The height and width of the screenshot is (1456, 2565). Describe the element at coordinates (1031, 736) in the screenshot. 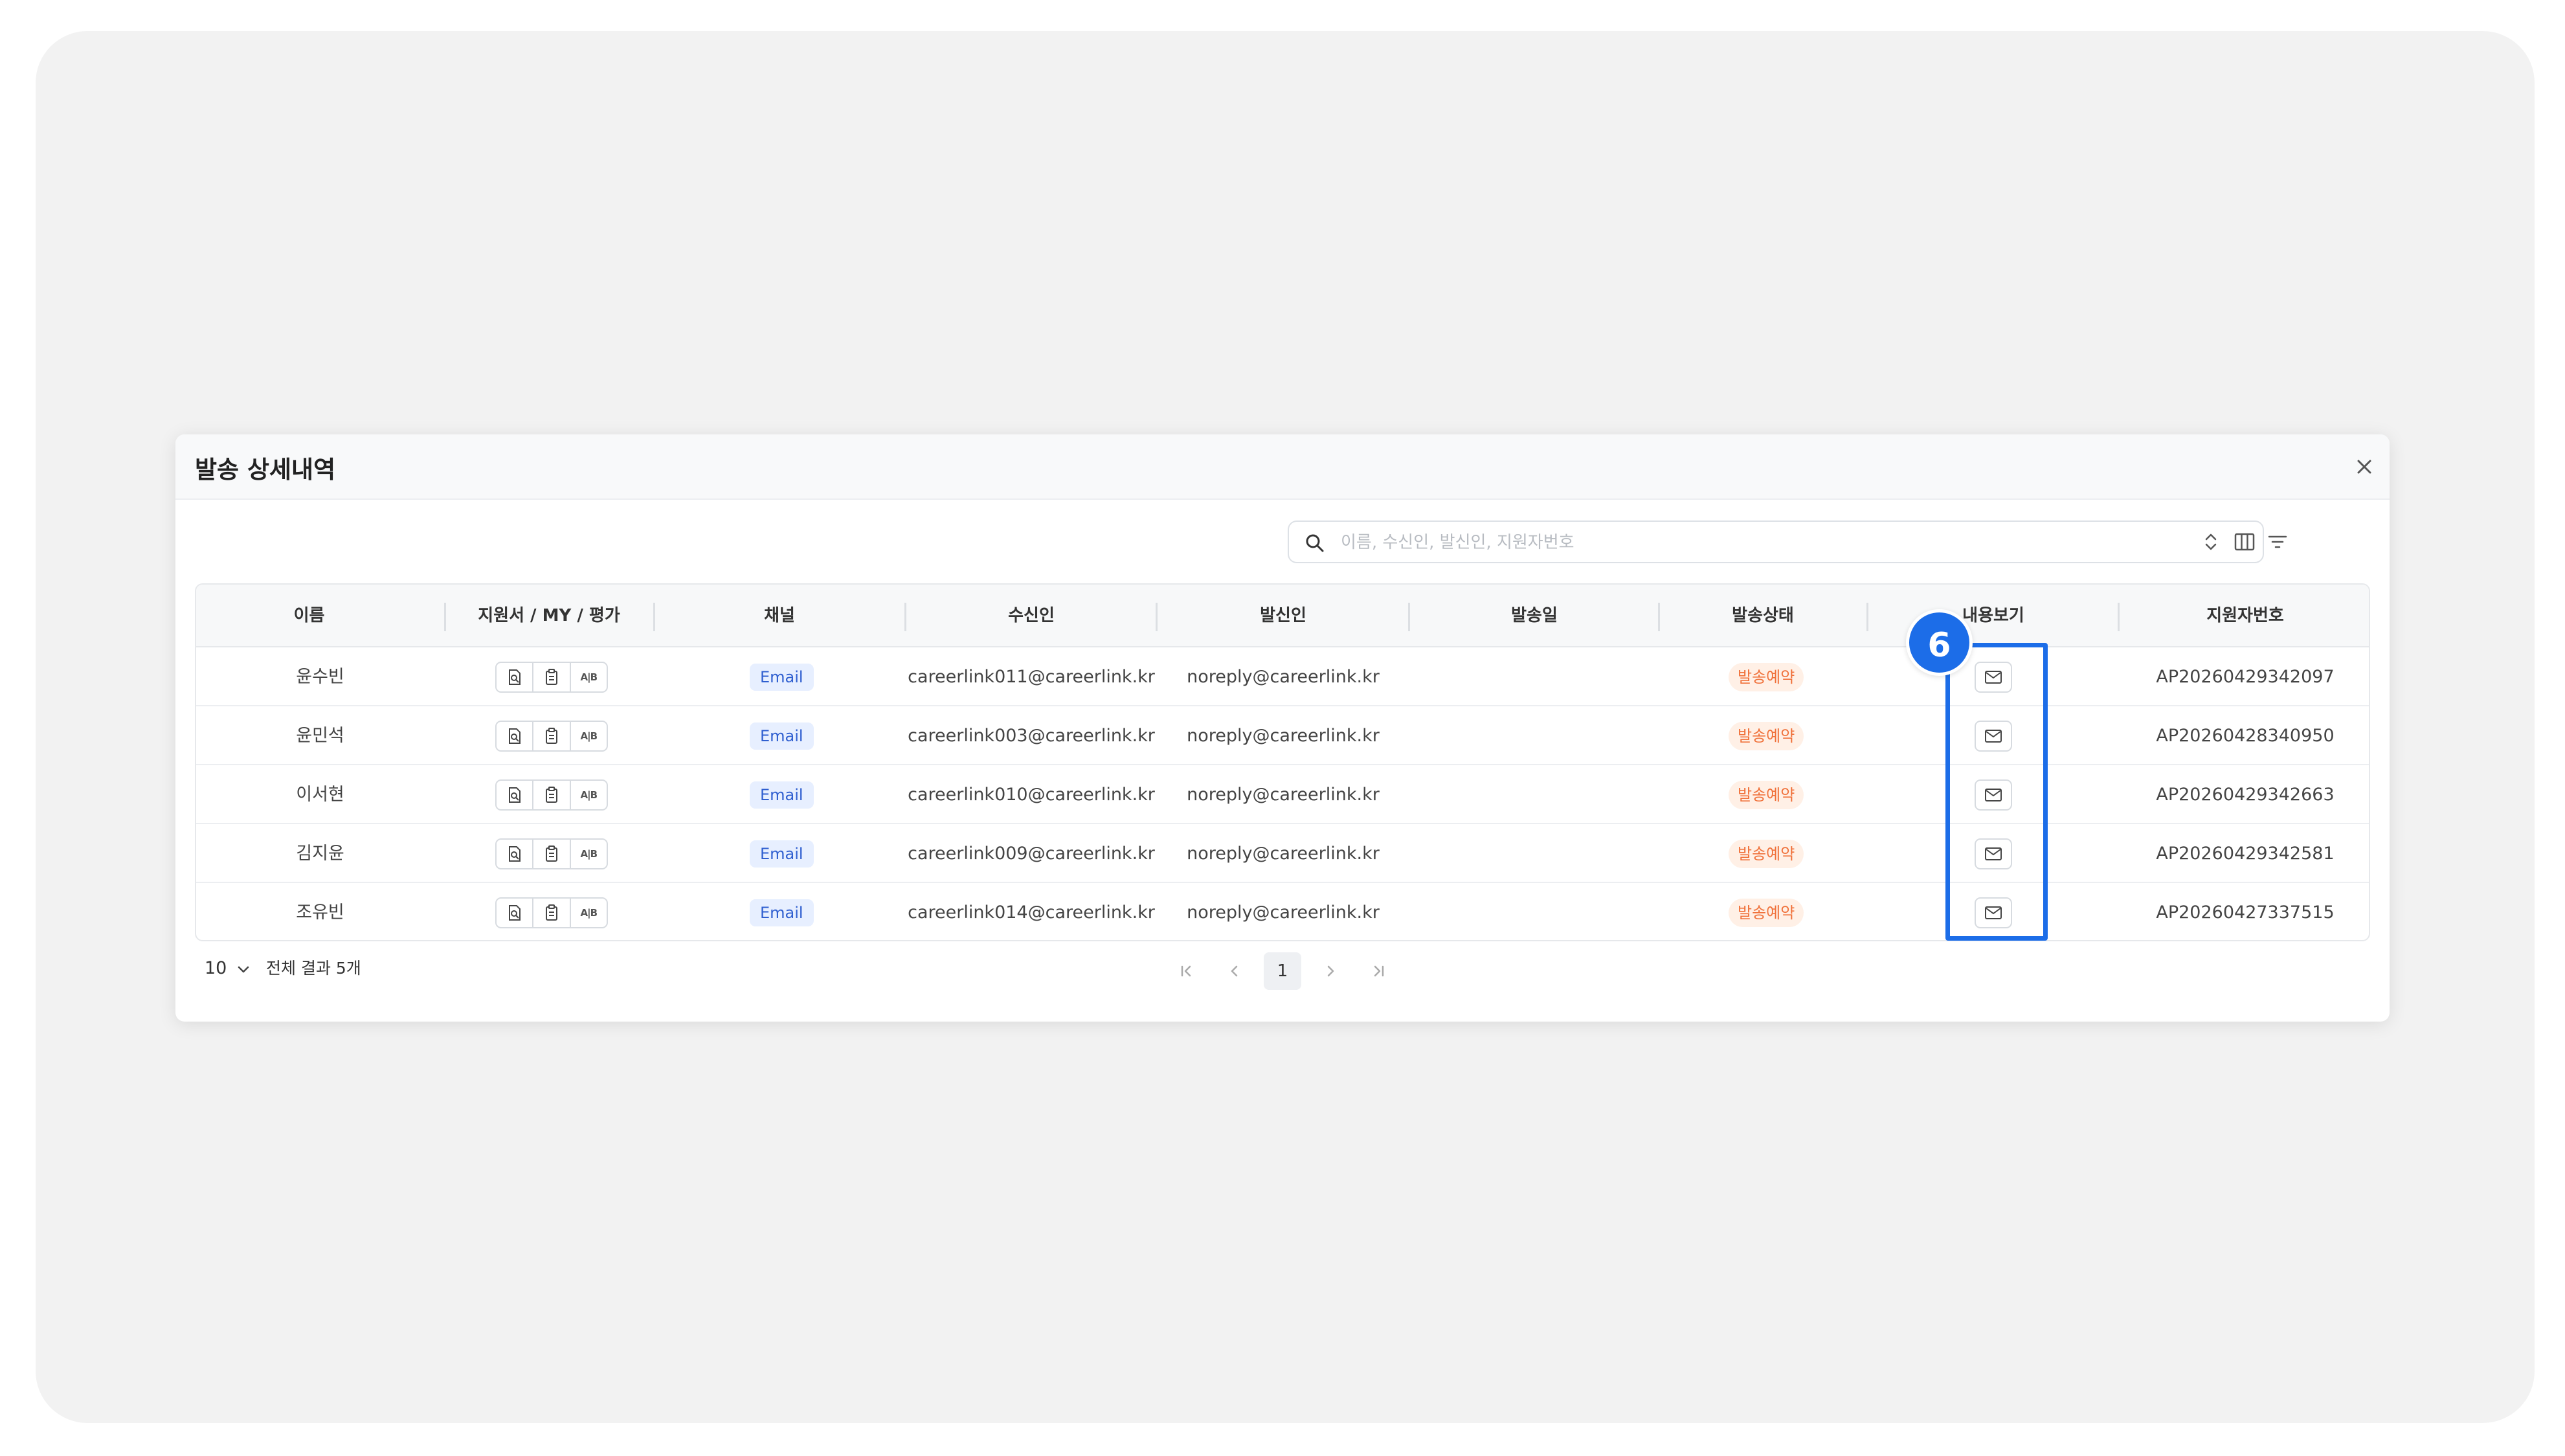

I see `cell-recipient: careerlink003@careerlink.kr` at that location.